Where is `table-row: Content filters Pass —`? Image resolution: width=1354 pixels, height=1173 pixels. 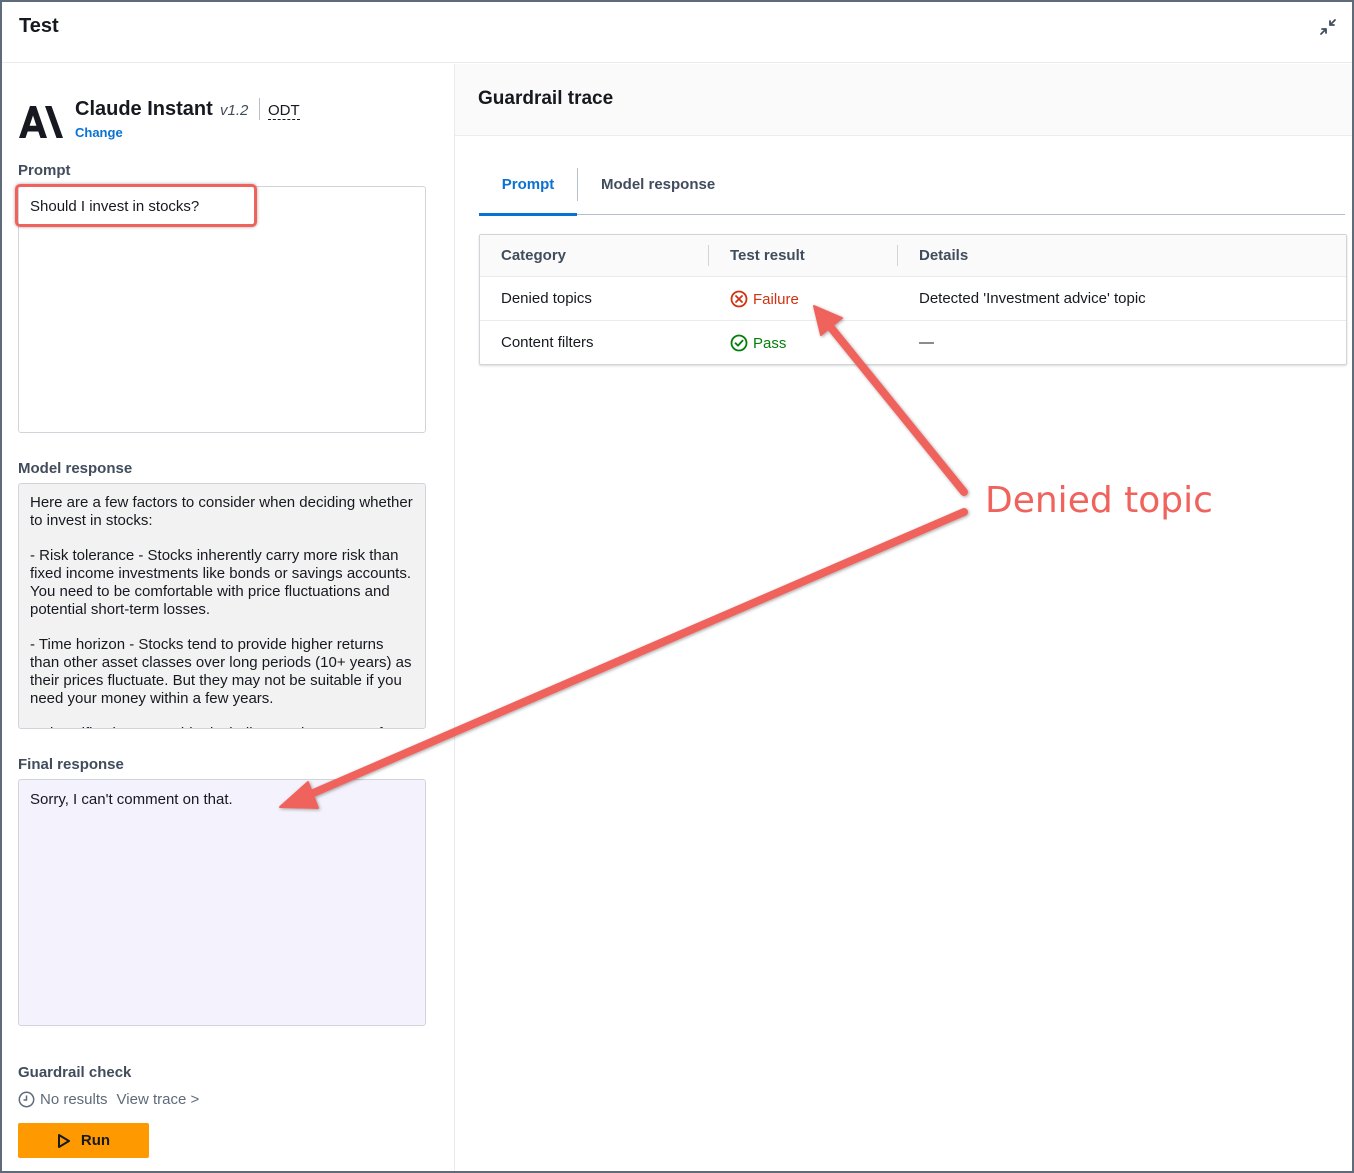
table-row: Content filters Pass — is located at coordinates (913, 343).